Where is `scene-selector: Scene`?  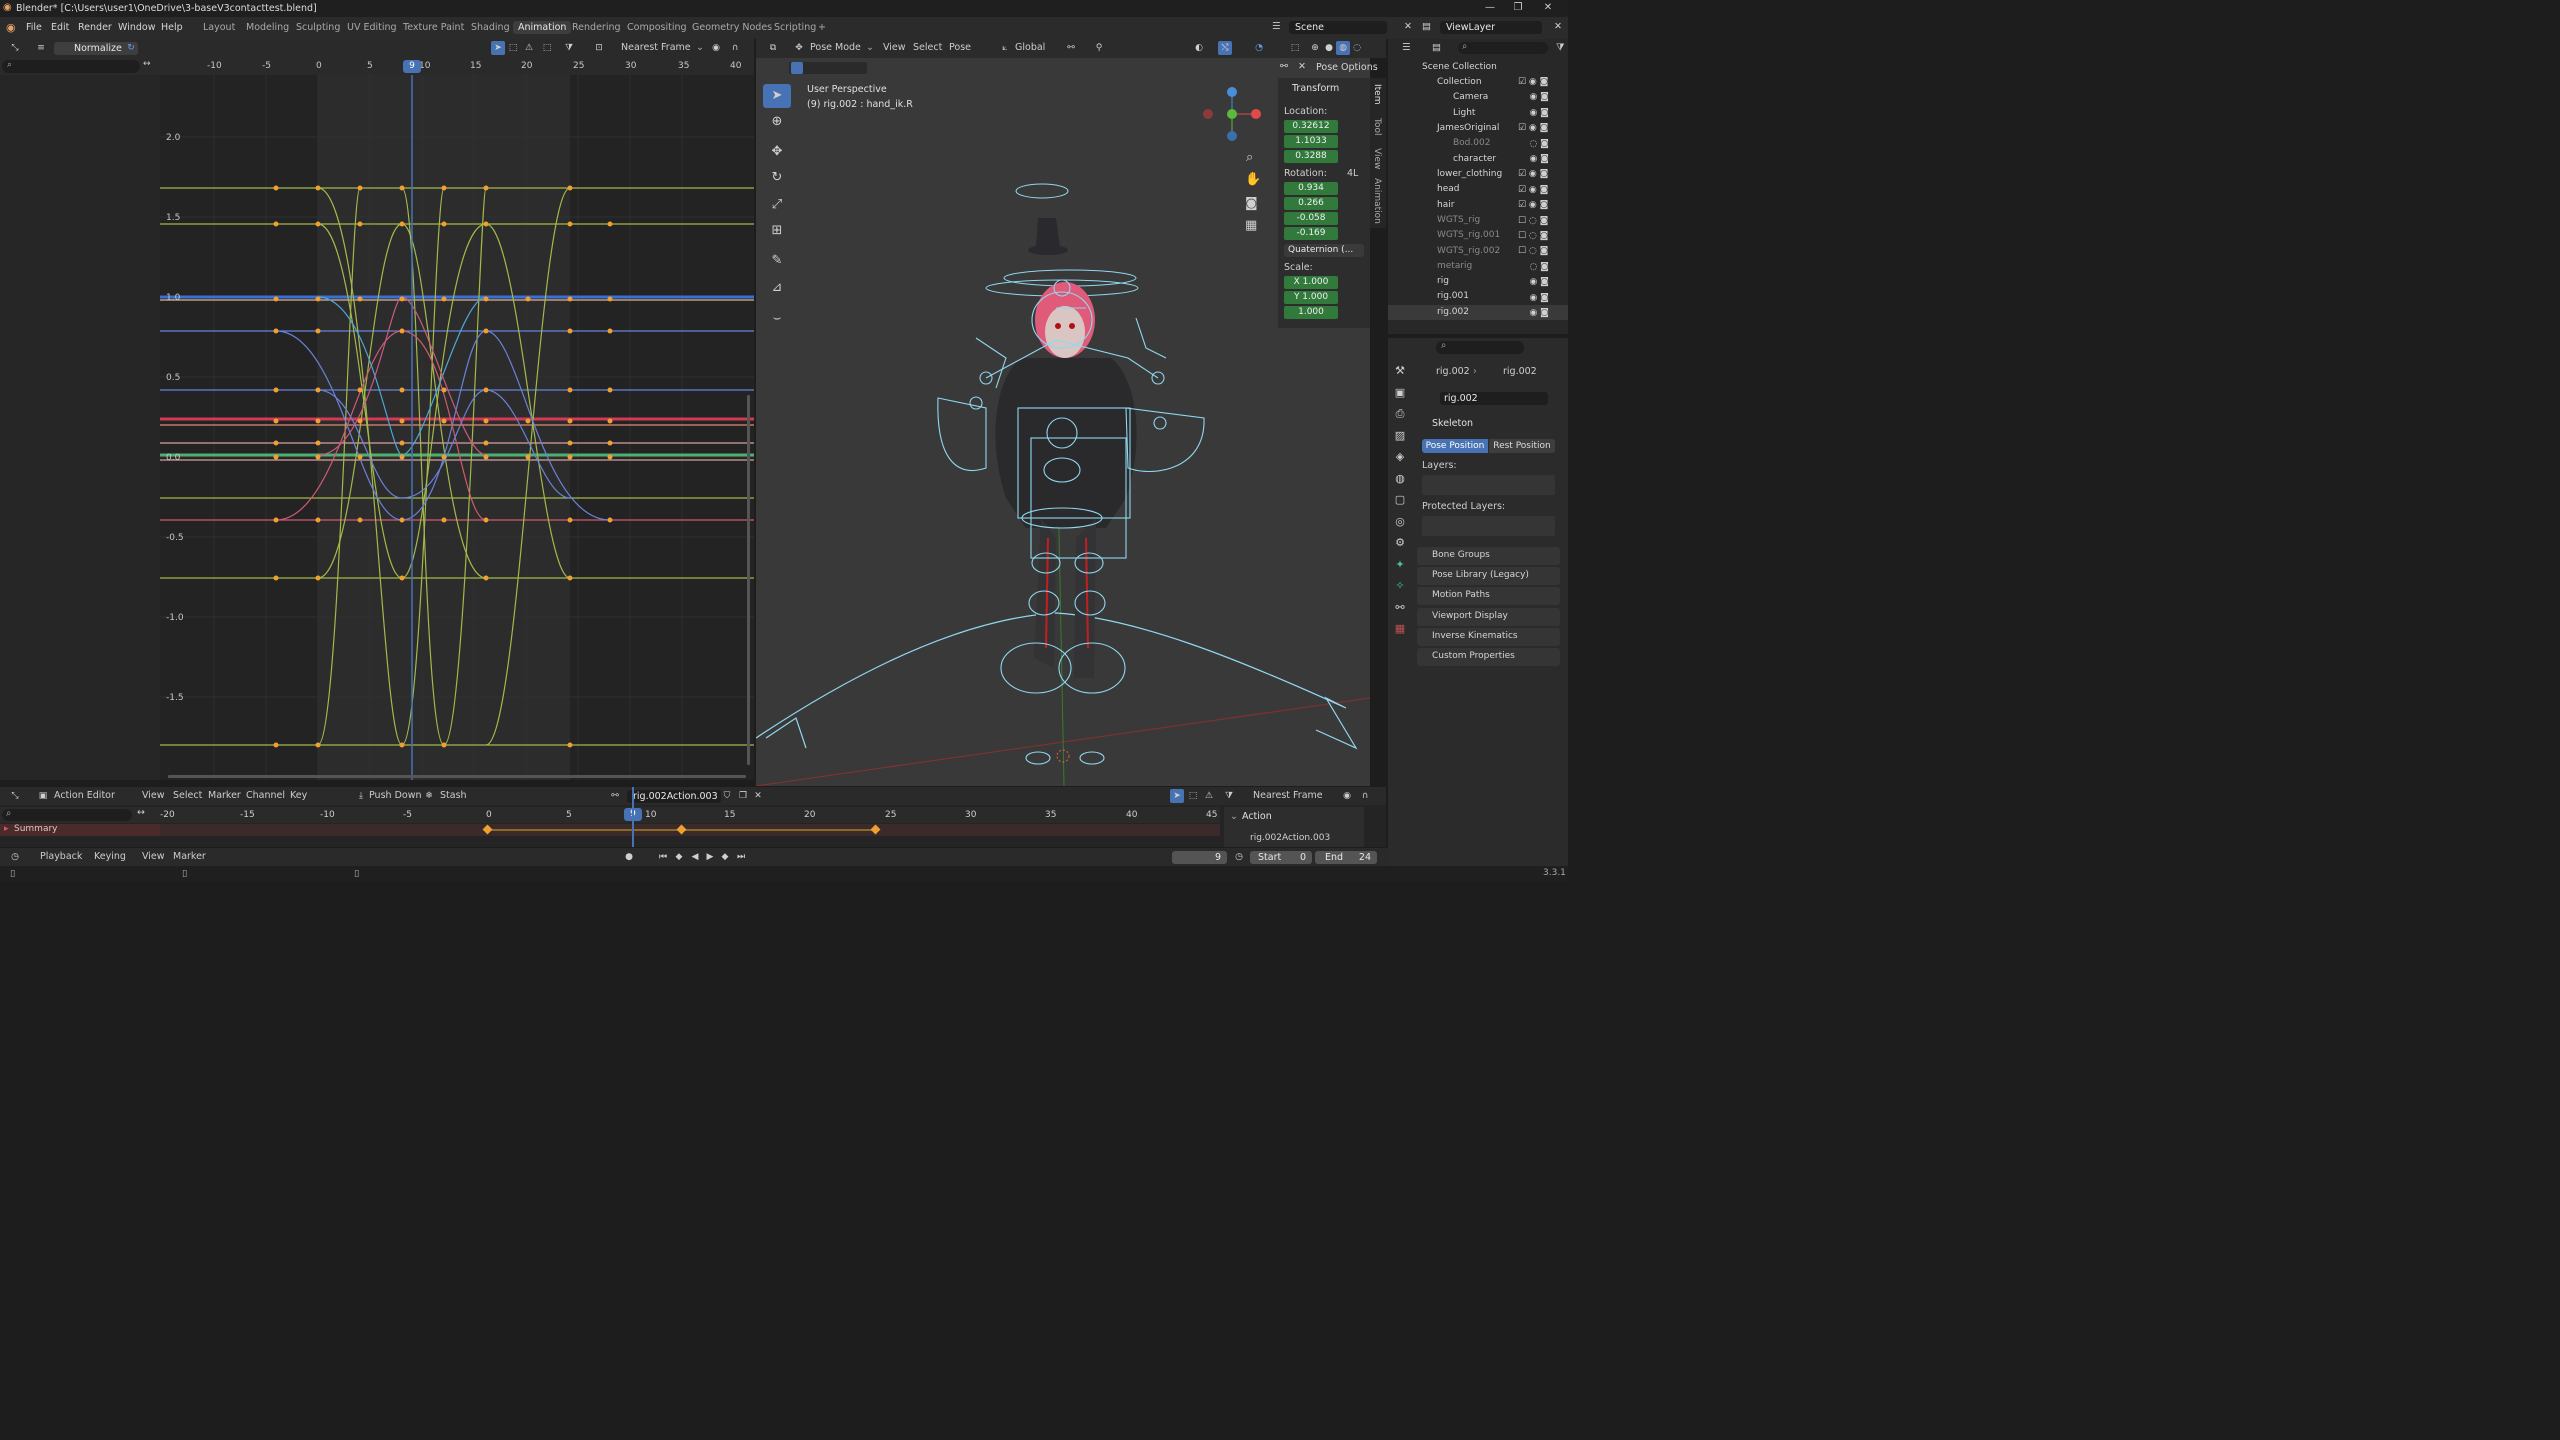
scene-selector: Scene is located at coordinates (1338, 27).